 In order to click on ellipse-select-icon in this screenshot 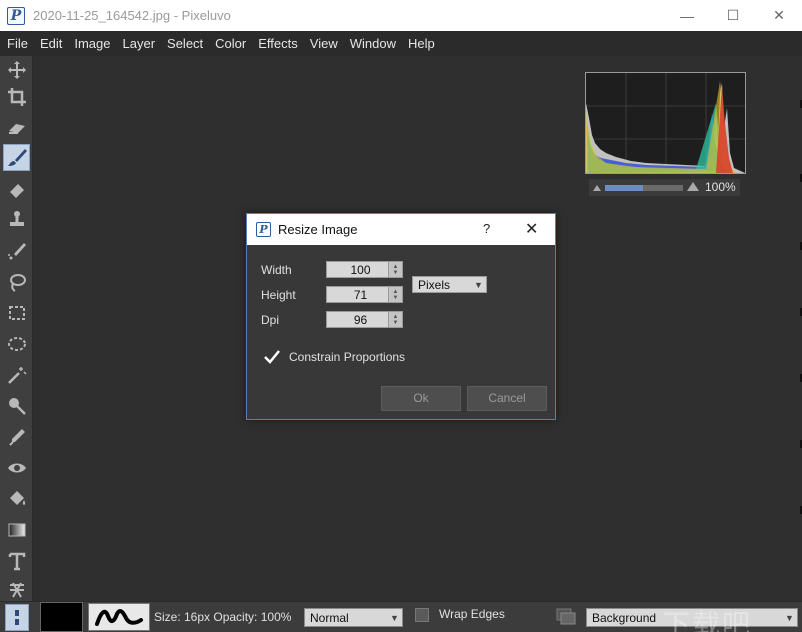, I will do `click(16, 343)`.